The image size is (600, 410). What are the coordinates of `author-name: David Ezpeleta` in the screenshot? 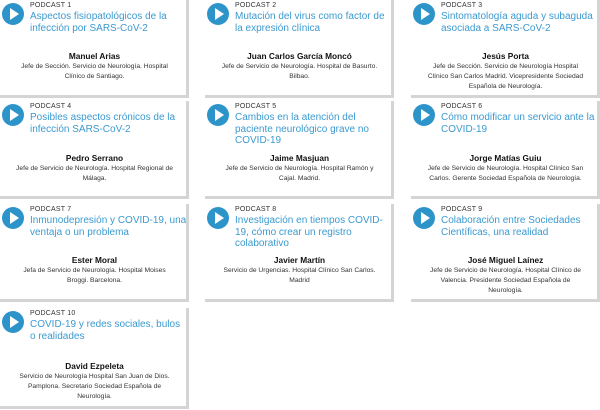 It's located at (94, 366).